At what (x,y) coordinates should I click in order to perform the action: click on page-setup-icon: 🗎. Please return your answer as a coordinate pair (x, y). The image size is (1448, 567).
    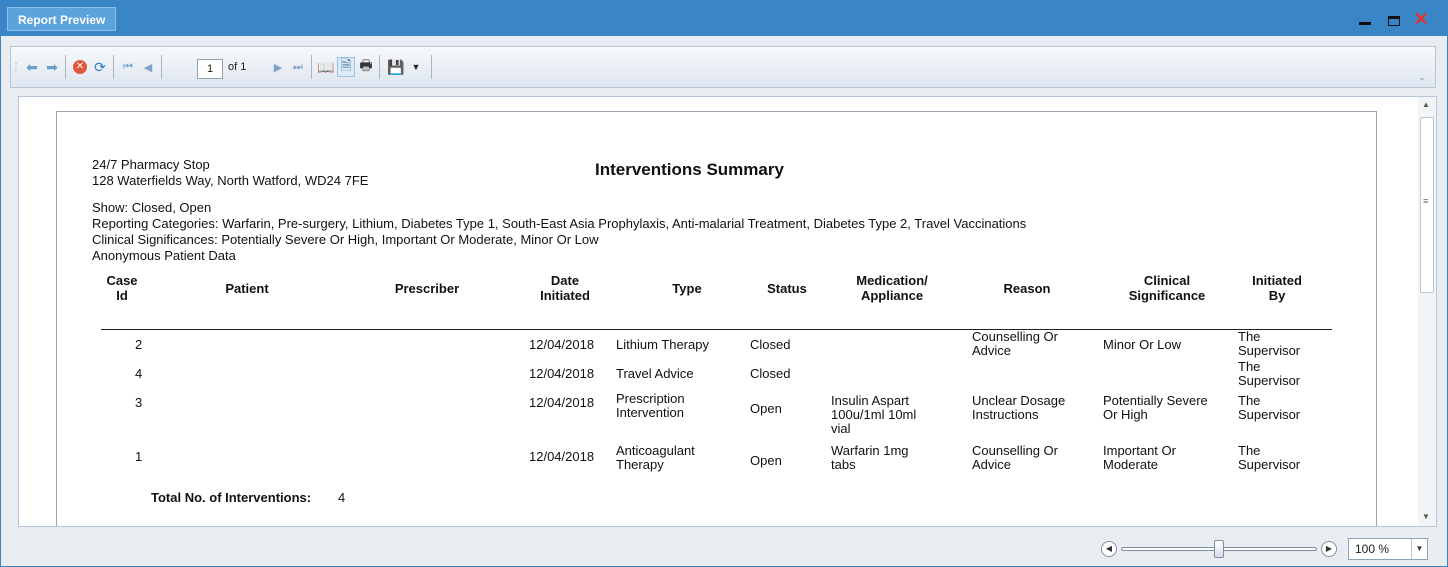
    Looking at the image, I should click on (346, 65).